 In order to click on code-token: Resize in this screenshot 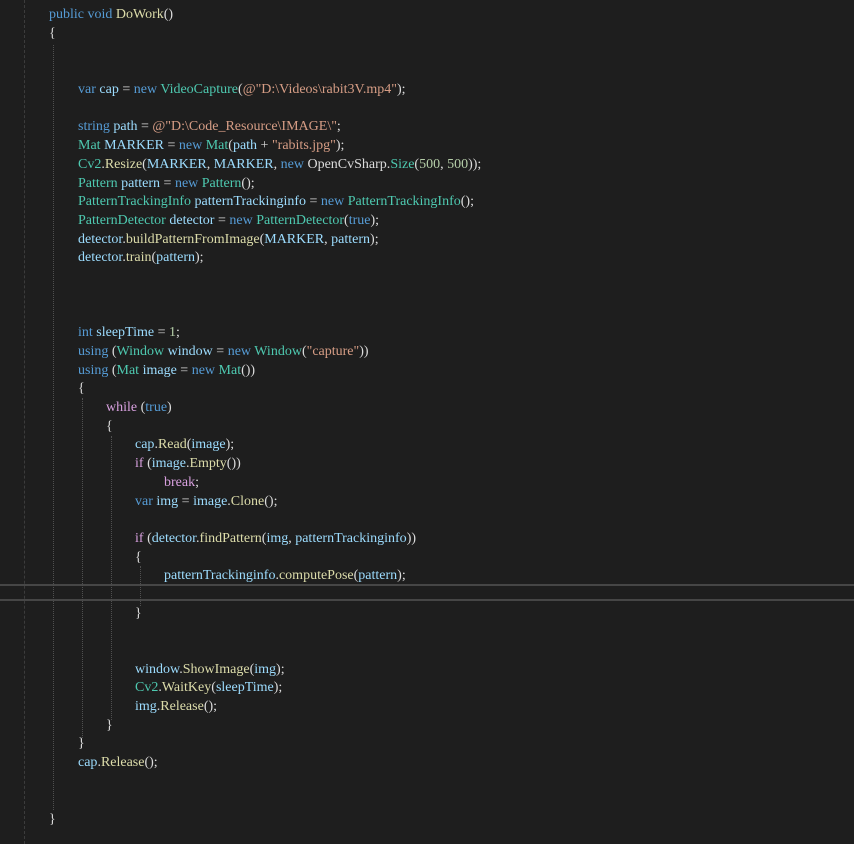, I will do `click(123, 164)`.